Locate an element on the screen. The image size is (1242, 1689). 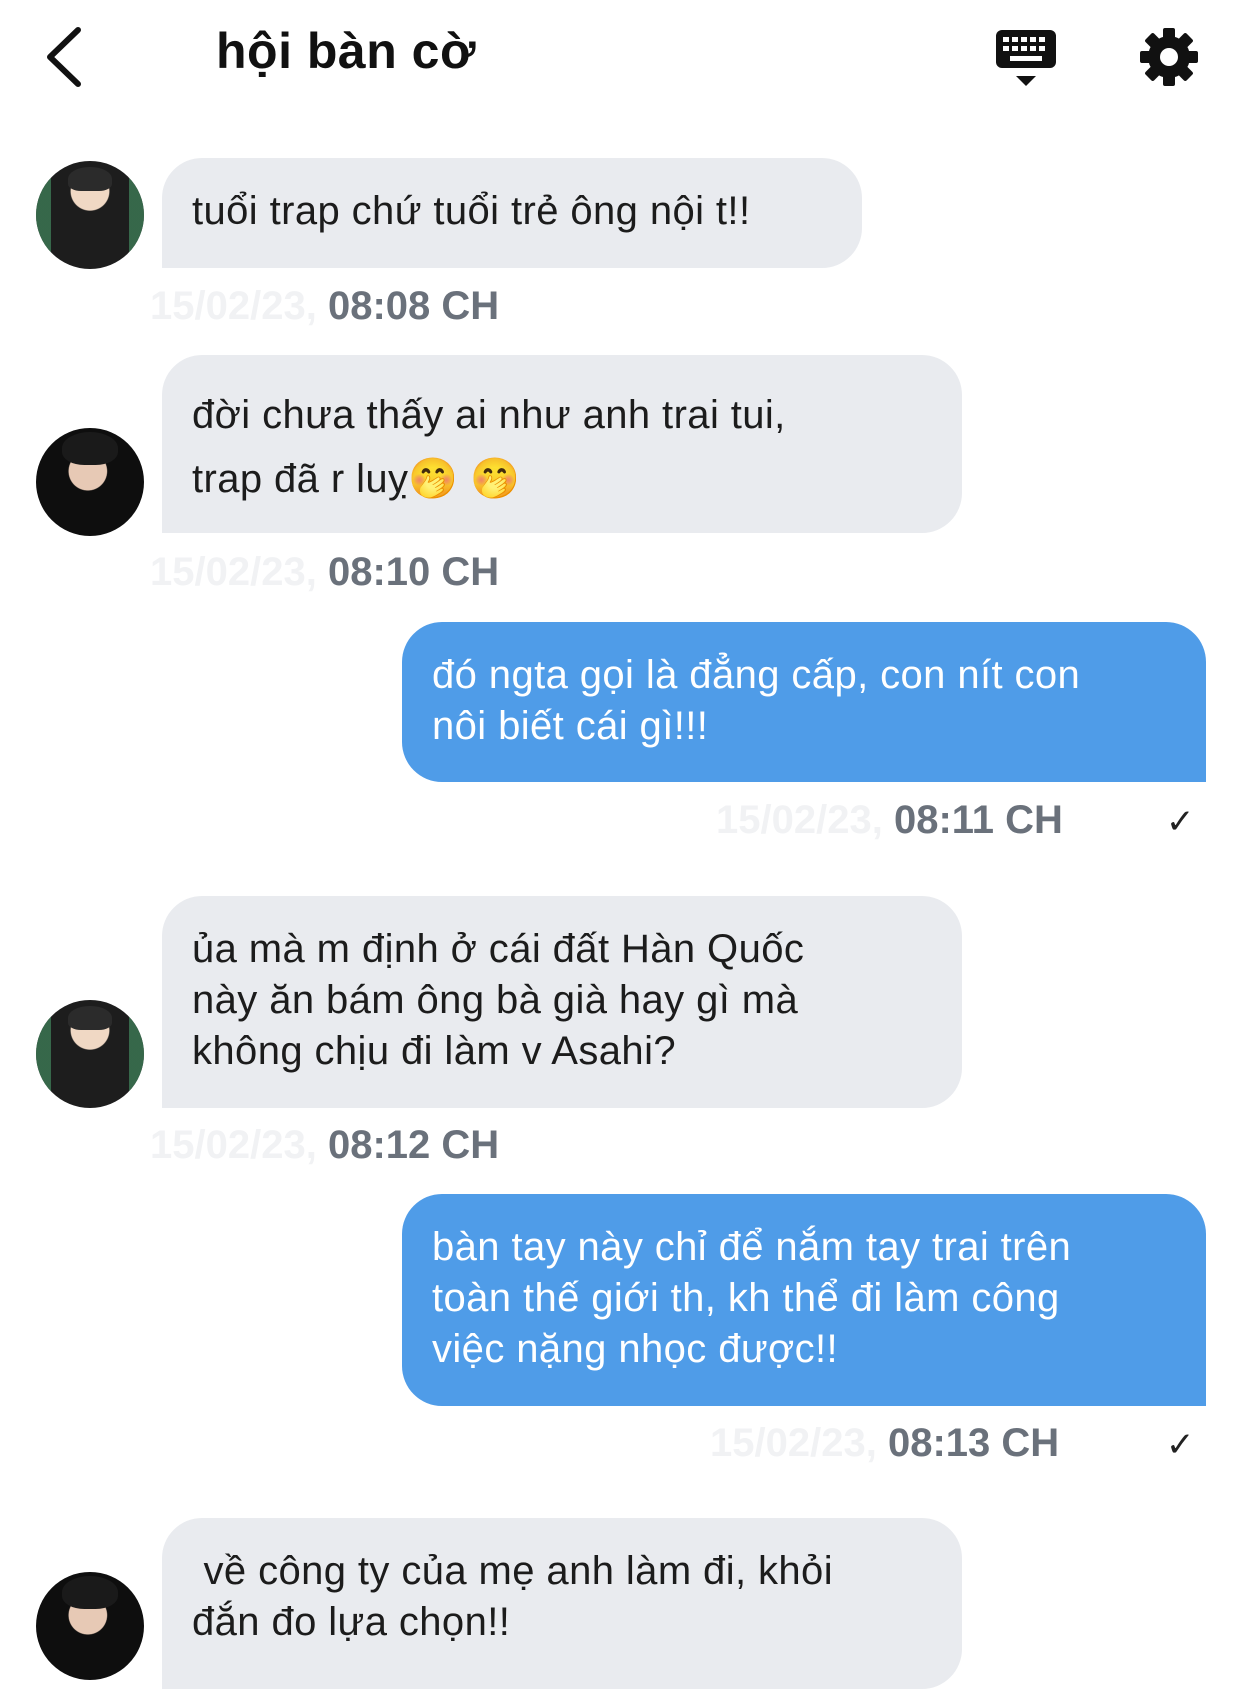
message-bubble-incoming: tuổi trap chứ tuổi trẻ ông nội t!! is located at coordinates (512, 213).